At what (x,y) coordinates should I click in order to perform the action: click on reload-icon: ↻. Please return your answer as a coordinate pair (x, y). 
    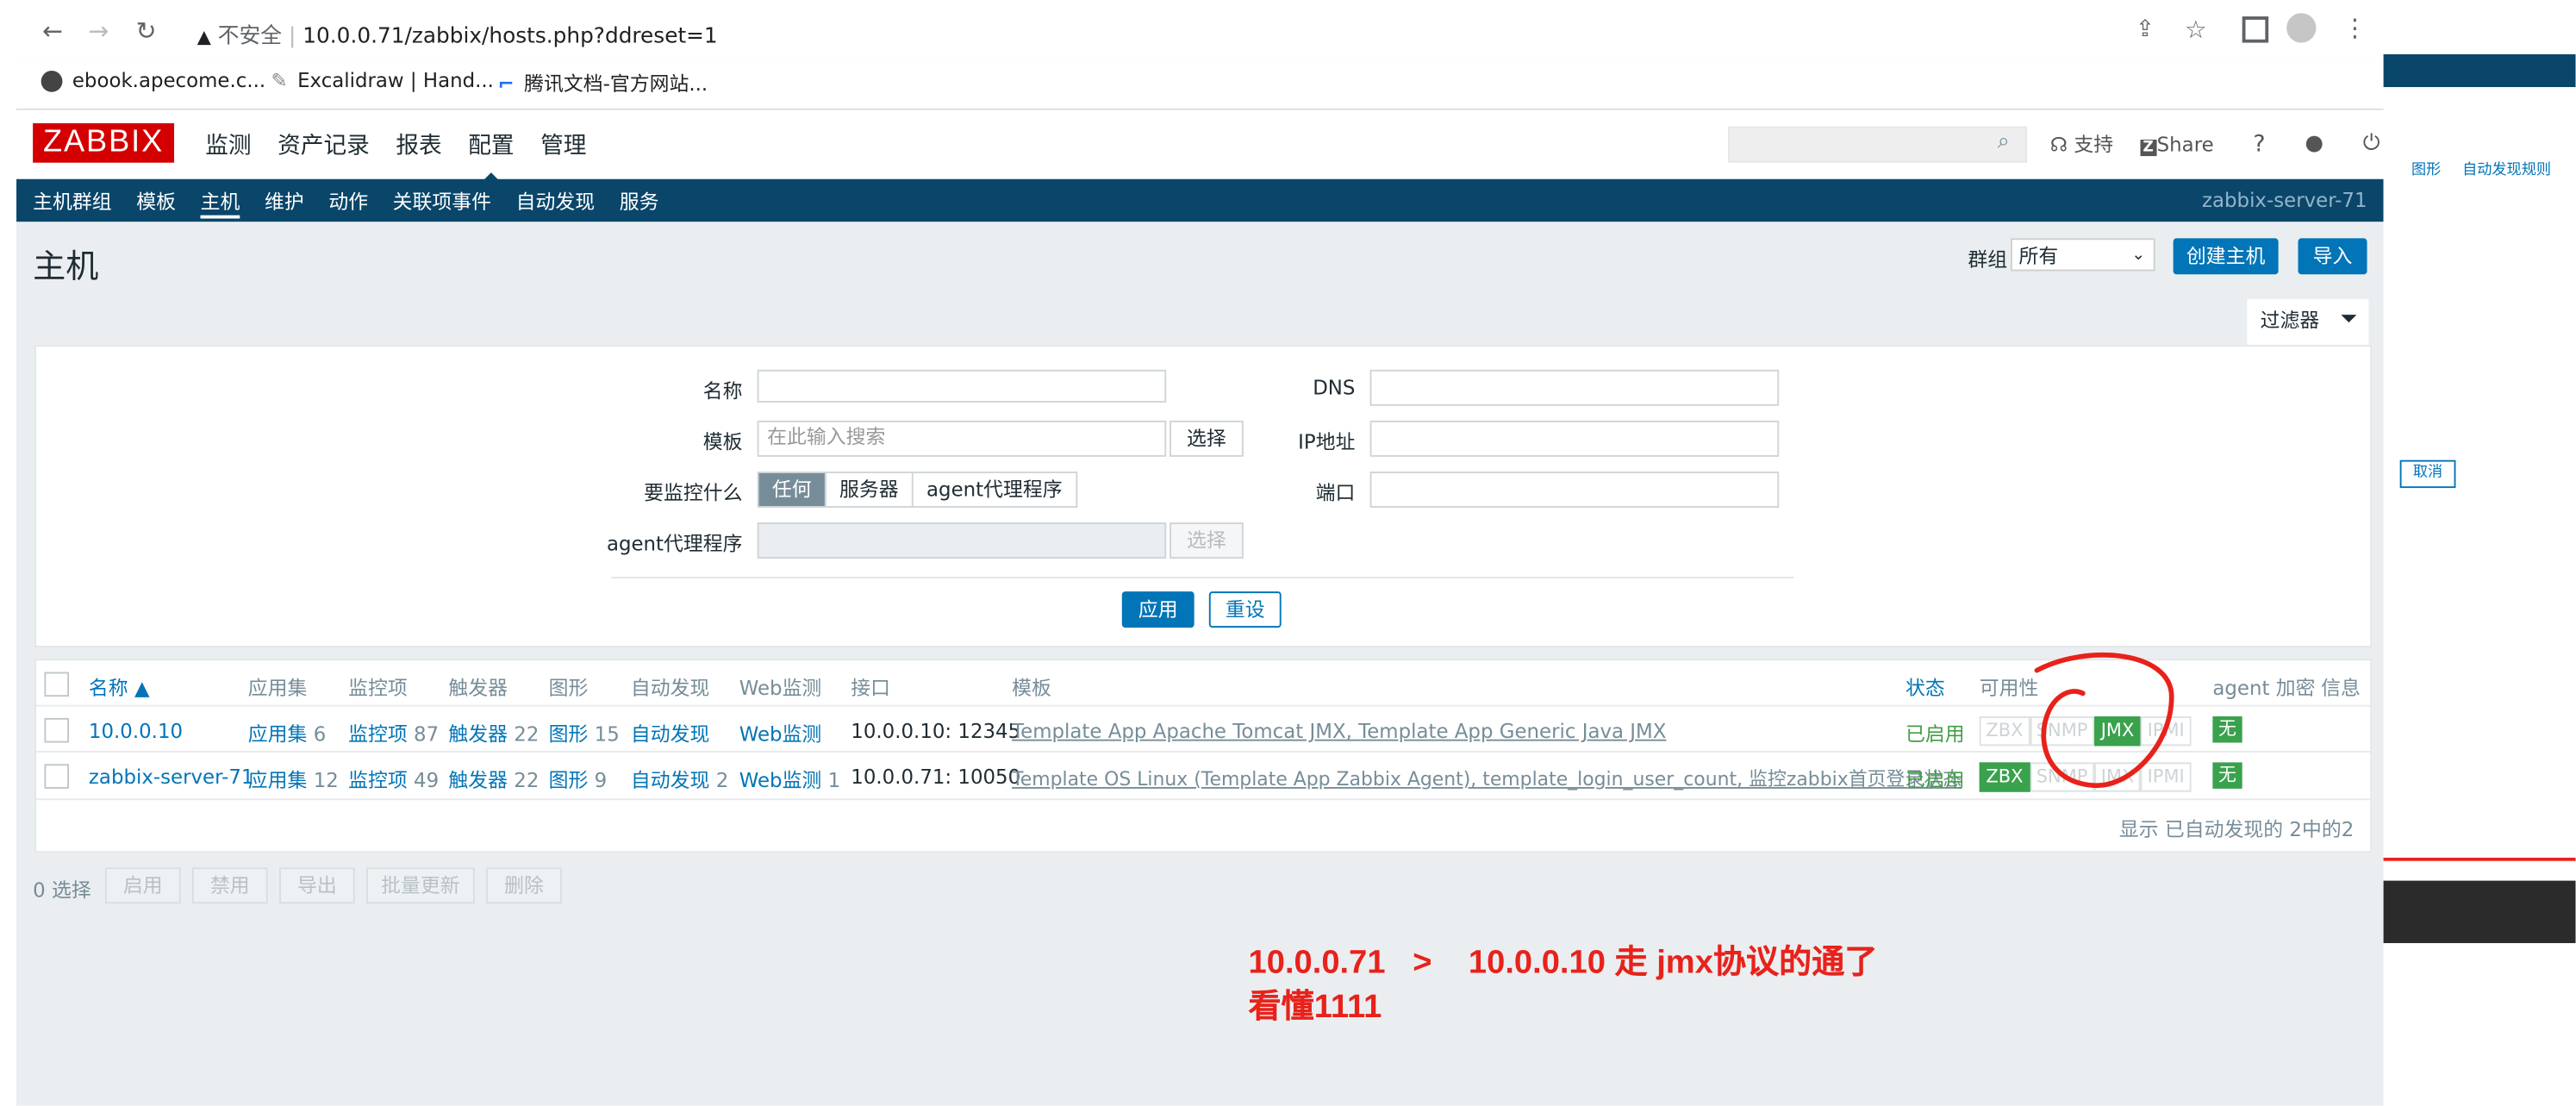
    Looking at the image, I should click on (146, 31).